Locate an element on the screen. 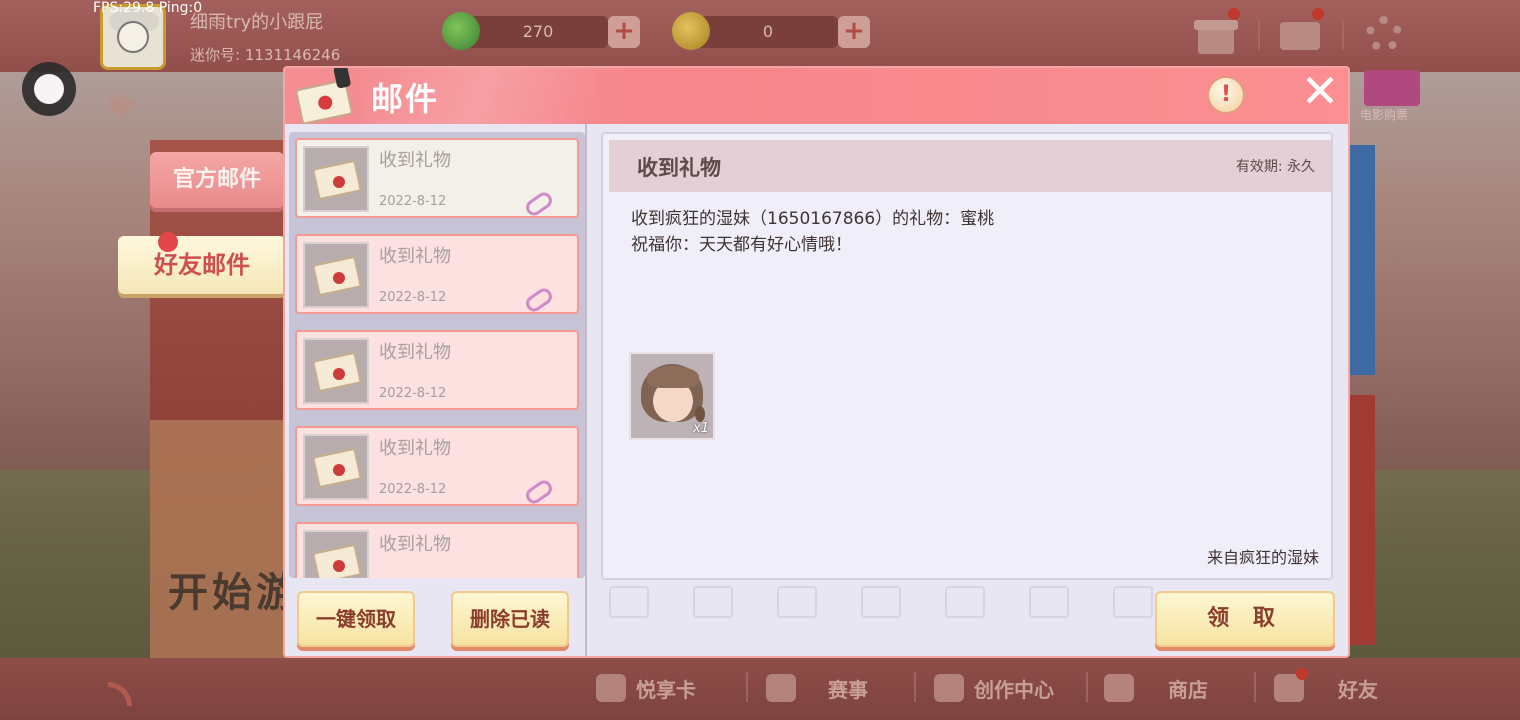  record-icon is located at coordinates (49, 89).